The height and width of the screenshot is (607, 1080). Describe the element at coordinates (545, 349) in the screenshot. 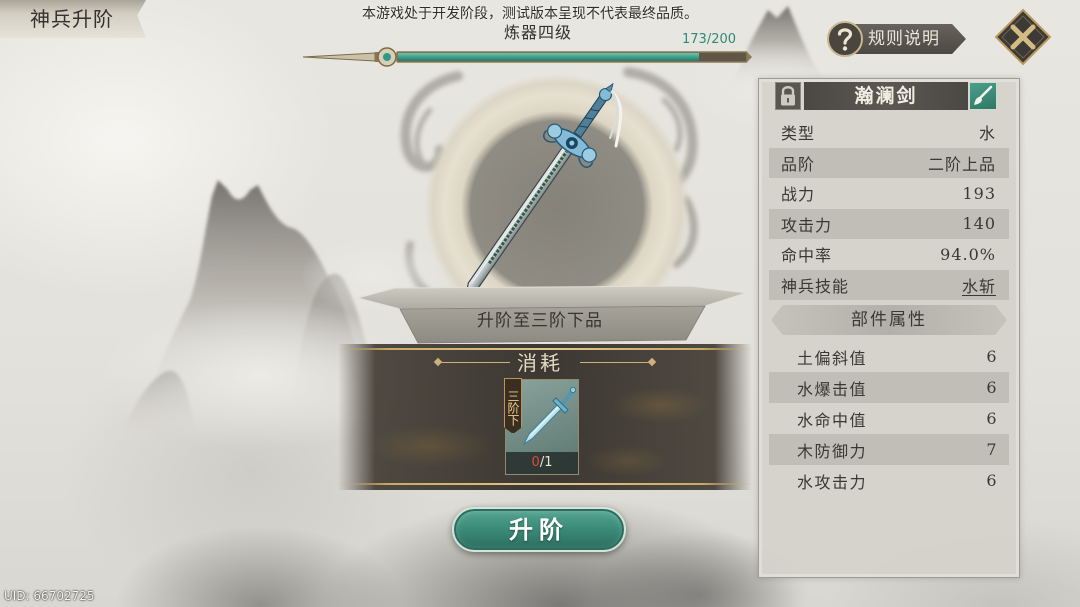

I see `panel-top-border` at that location.